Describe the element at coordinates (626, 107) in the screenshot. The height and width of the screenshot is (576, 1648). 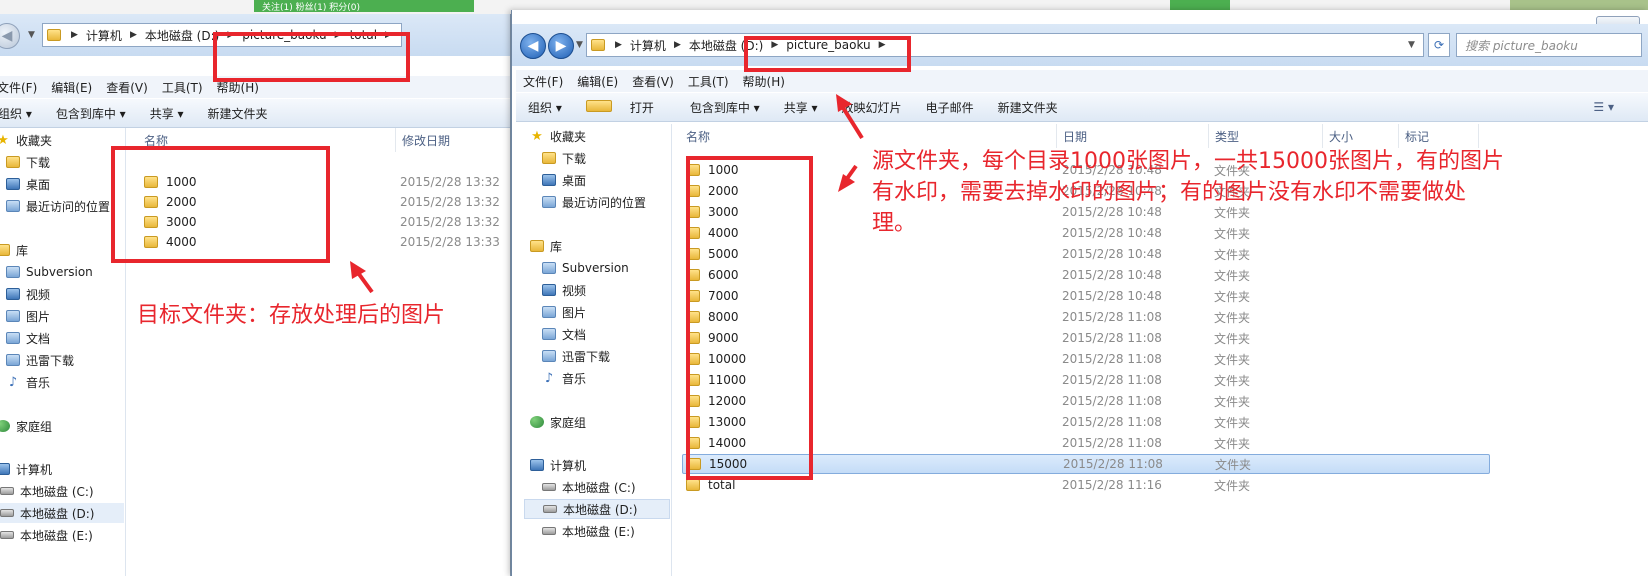
I see `open-button: 打开` at that location.